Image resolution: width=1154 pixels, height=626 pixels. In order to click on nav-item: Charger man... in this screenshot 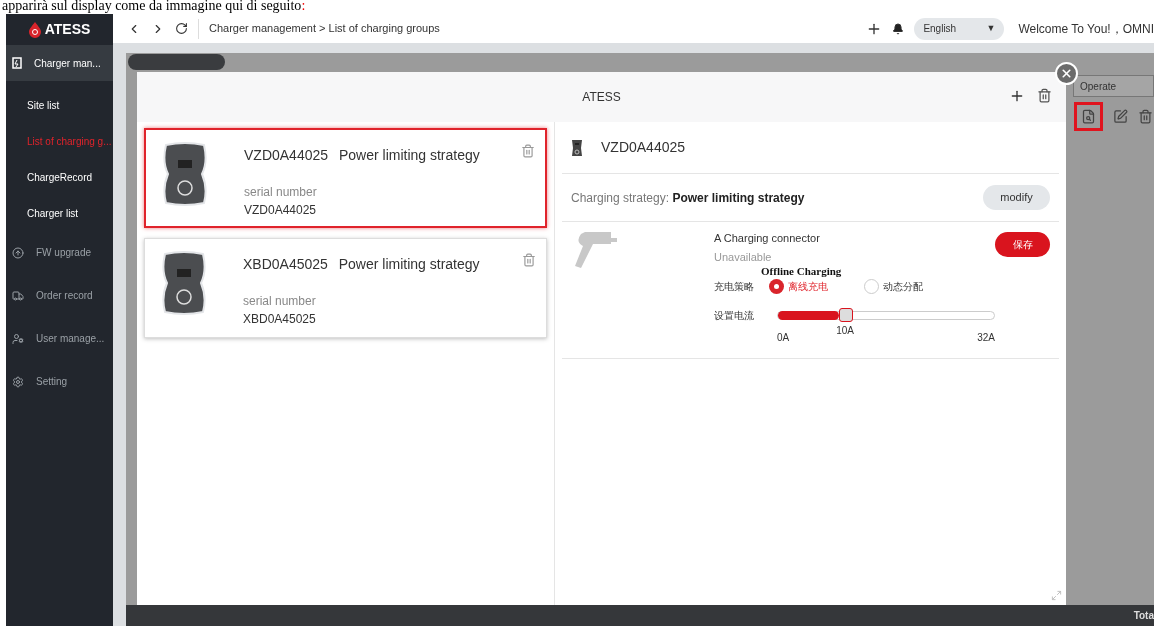, I will do `click(59, 63)`.